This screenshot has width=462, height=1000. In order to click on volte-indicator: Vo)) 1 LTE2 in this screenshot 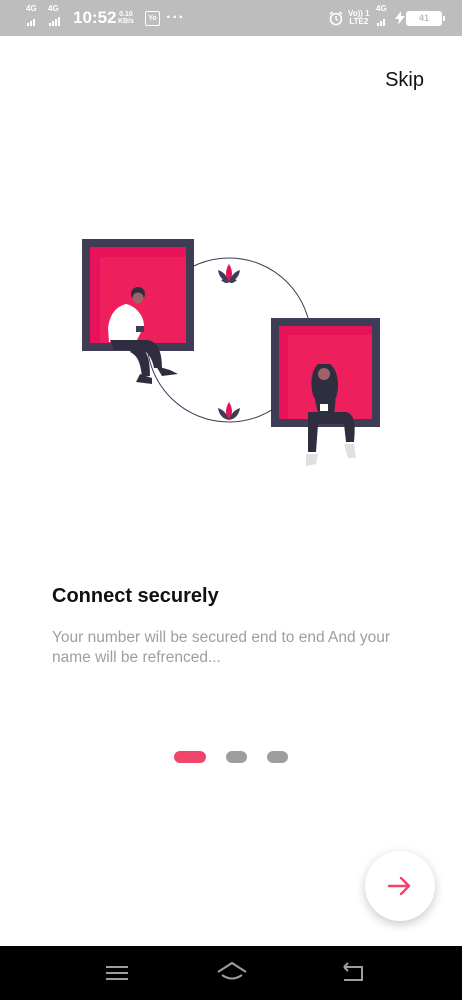, I will do `click(359, 18)`.